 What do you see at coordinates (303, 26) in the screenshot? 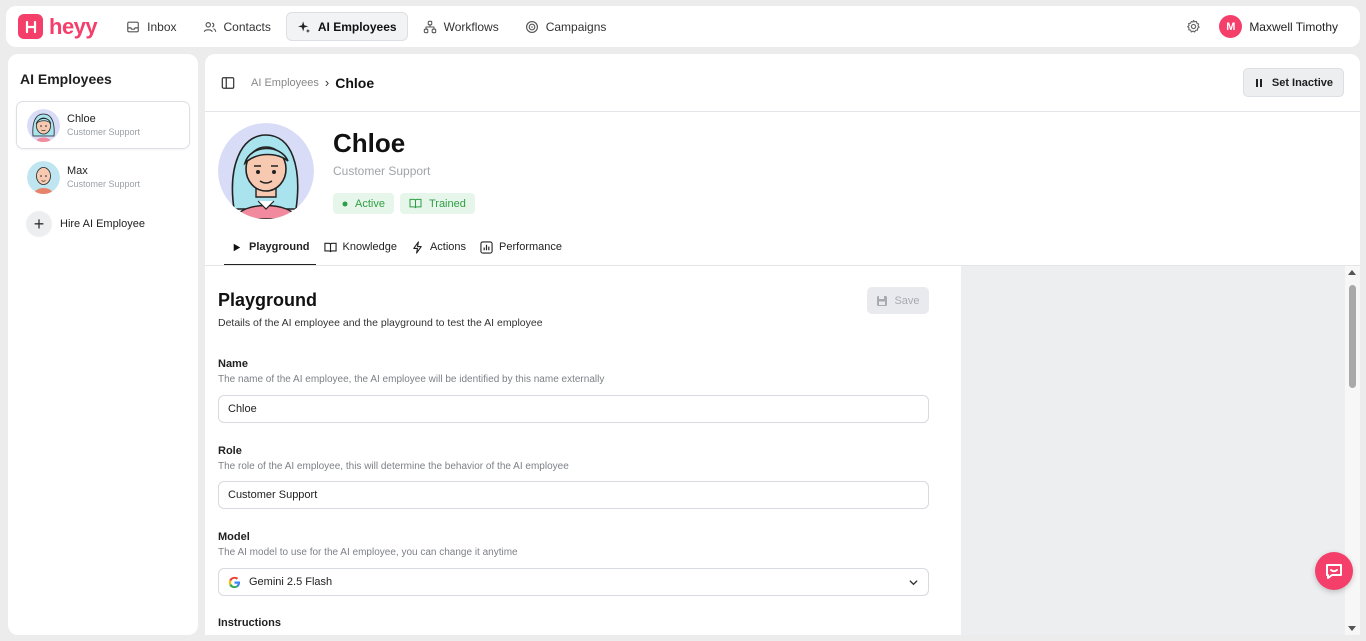
I see `sparkle-icon` at bounding box center [303, 26].